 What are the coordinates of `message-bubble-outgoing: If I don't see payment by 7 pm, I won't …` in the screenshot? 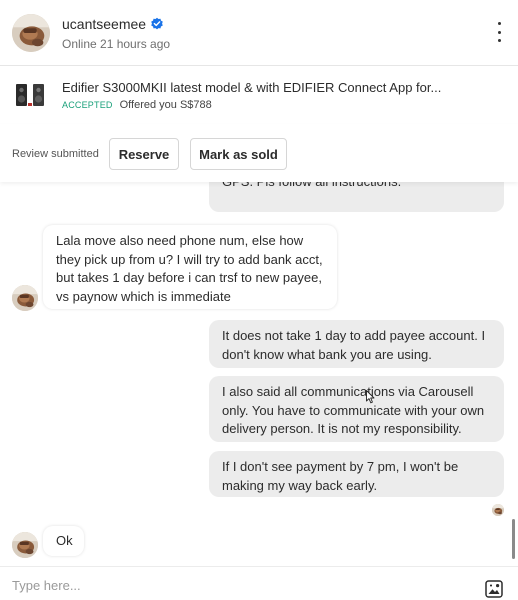 It's located at (356, 474).